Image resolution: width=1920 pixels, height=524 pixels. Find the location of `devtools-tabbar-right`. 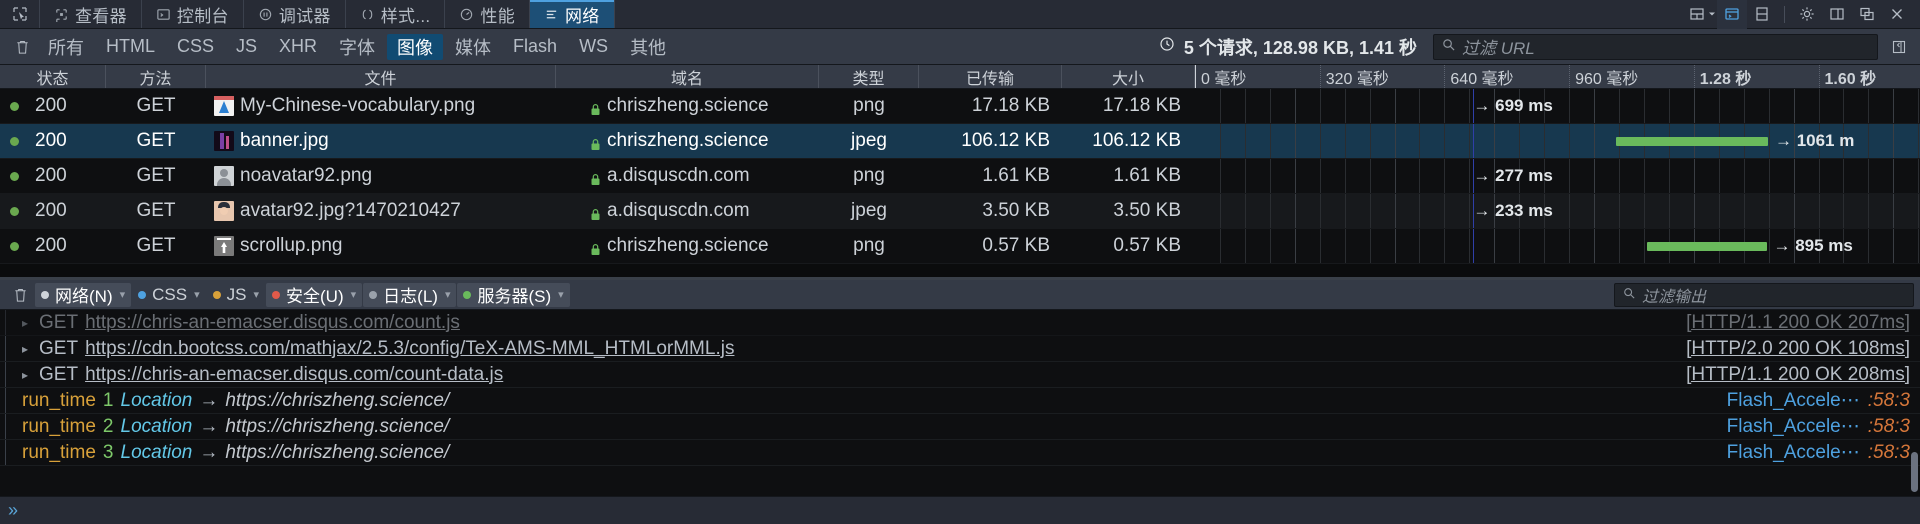

devtools-tabbar-right is located at coordinates (1803, 14).